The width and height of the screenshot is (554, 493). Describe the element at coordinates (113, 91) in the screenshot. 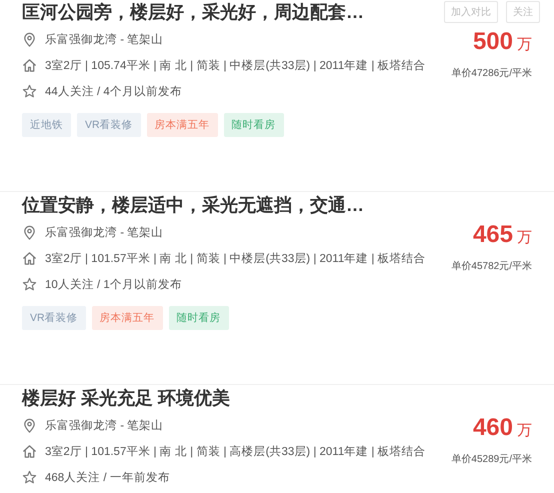

I see `follow-info: 44人关注 / 4个月以前发布` at that location.